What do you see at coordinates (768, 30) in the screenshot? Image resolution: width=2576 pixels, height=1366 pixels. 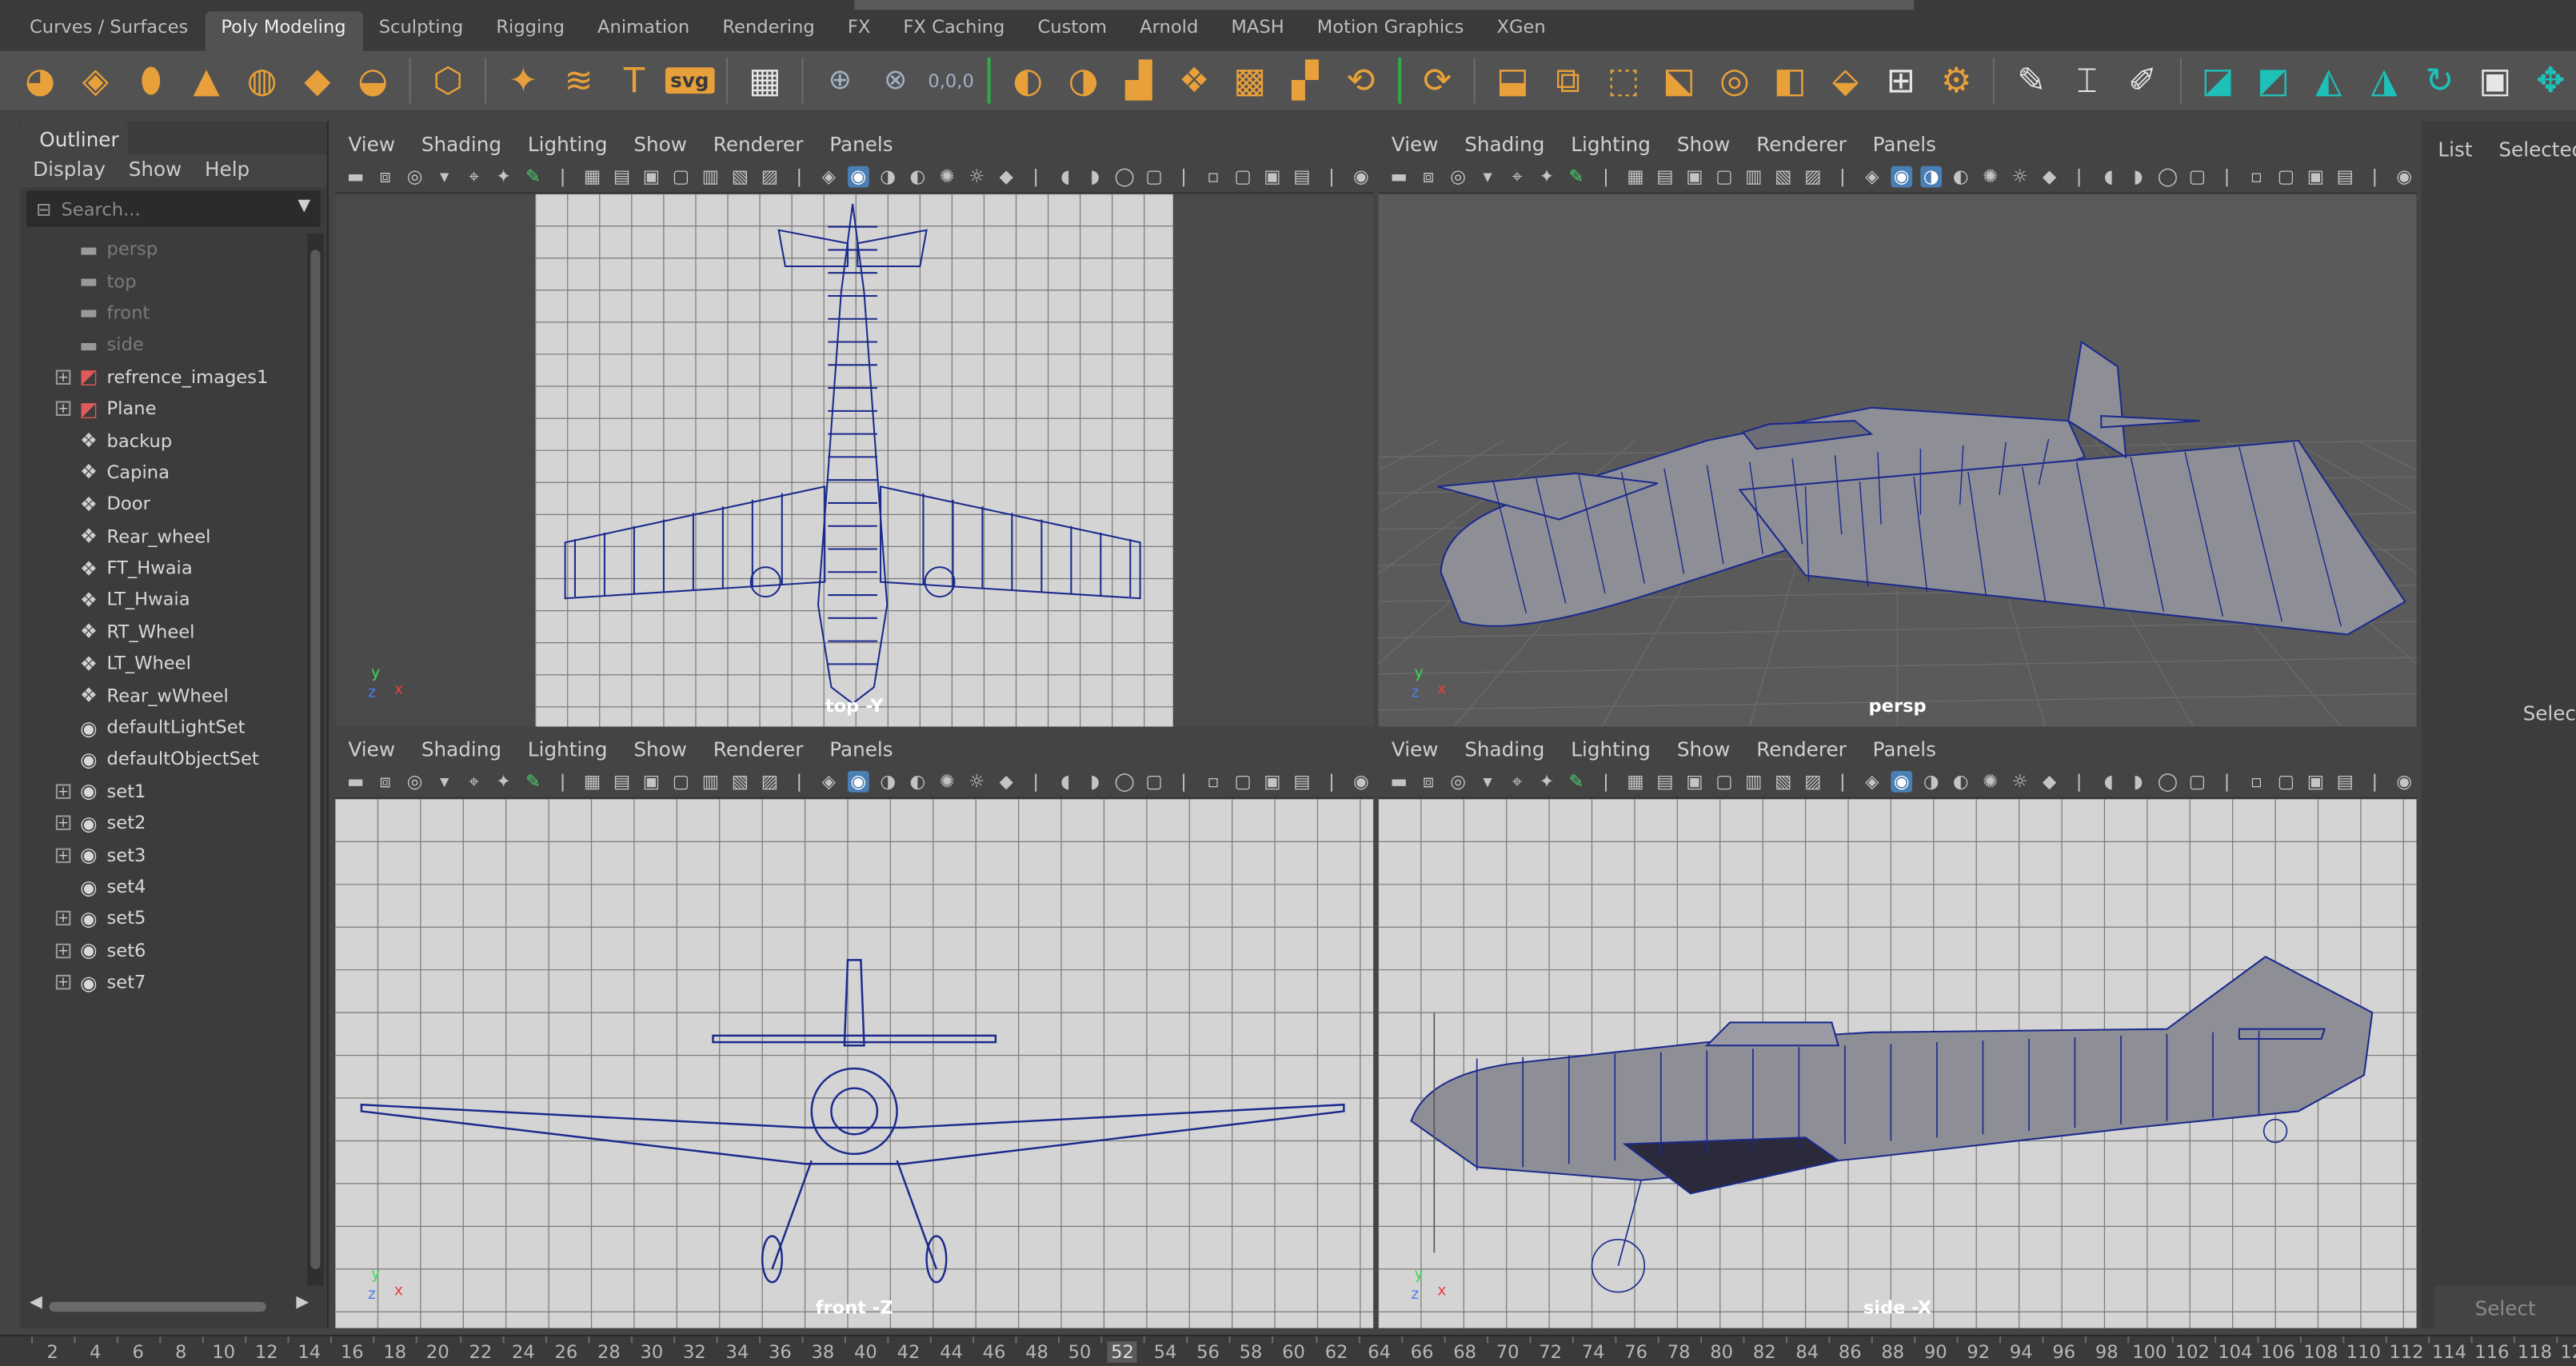 I see `shelf-tab-rendering: Rendering` at bounding box center [768, 30].